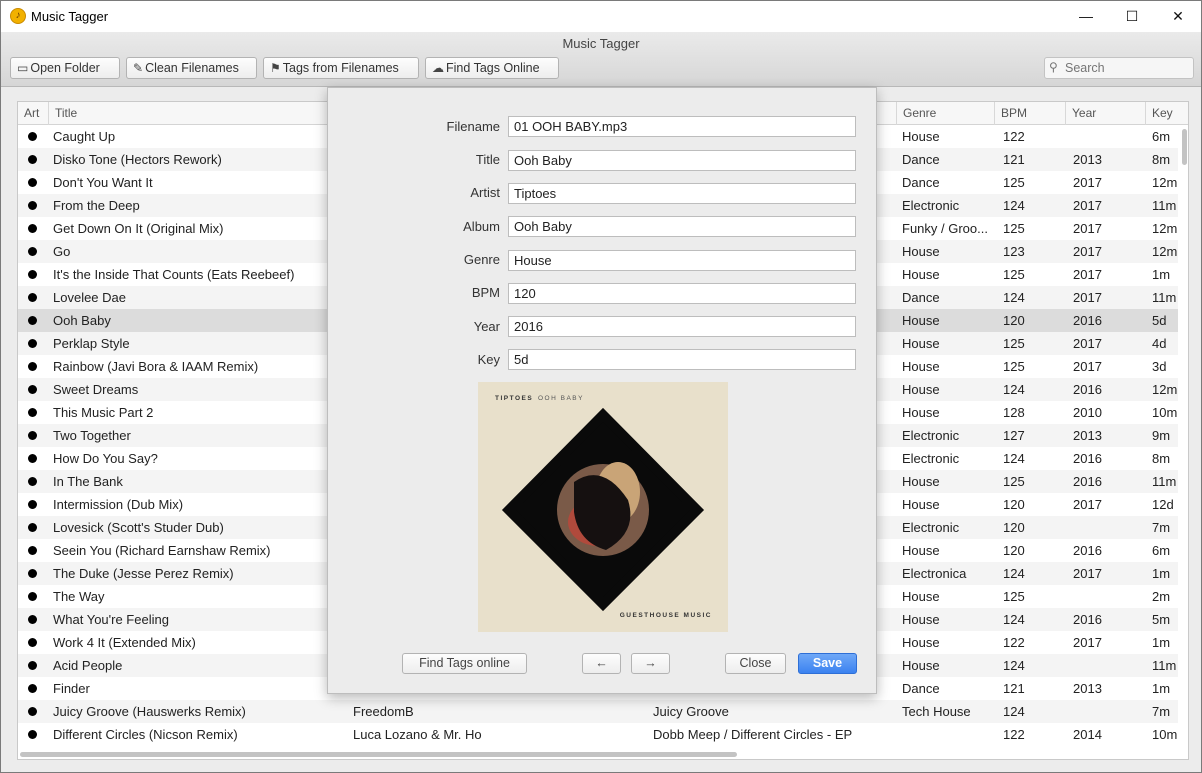 This screenshot has height=773, width=1202. What do you see at coordinates (1014, 412) in the screenshot?
I see `cell-bpm: 128` at bounding box center [1014, 412].